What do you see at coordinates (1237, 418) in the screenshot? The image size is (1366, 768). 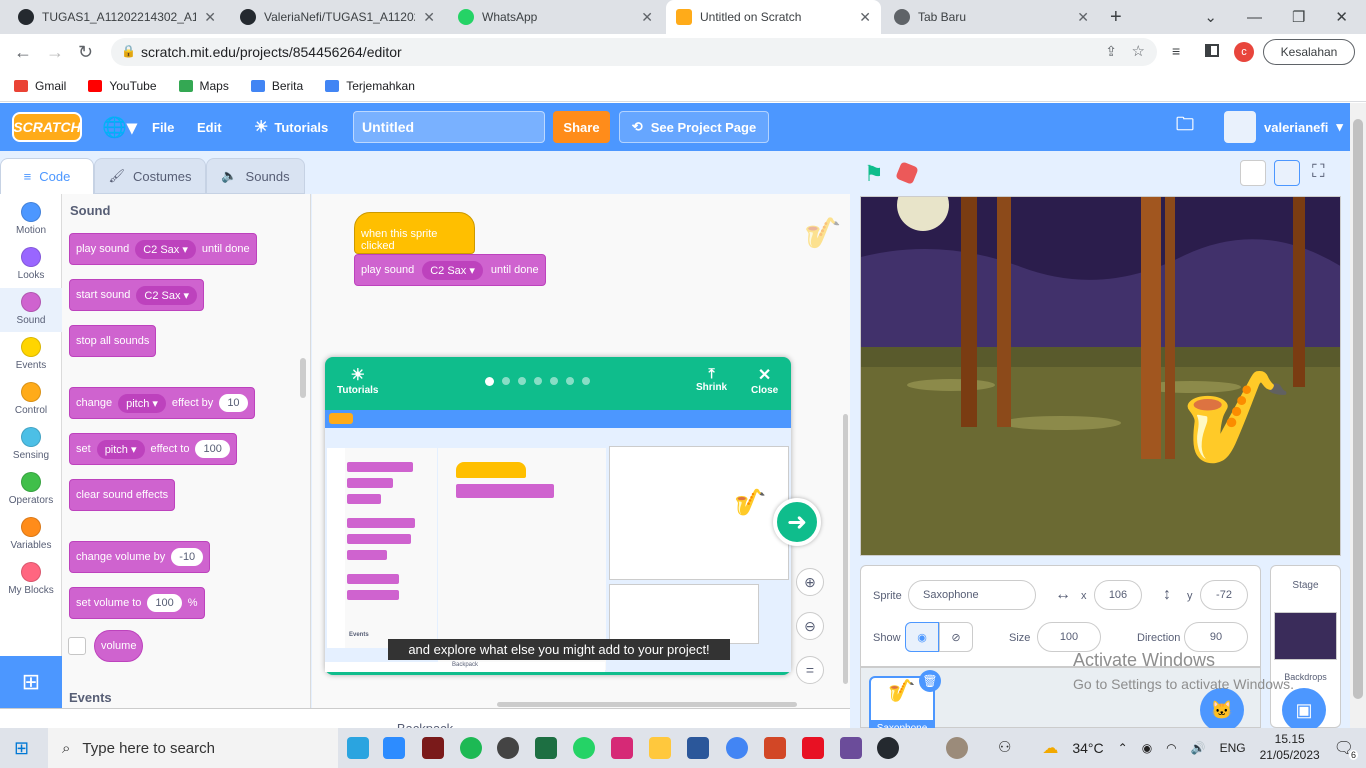 I see `saxophone-sprite-icon: 🎷` at bounding box center [1237, 418].